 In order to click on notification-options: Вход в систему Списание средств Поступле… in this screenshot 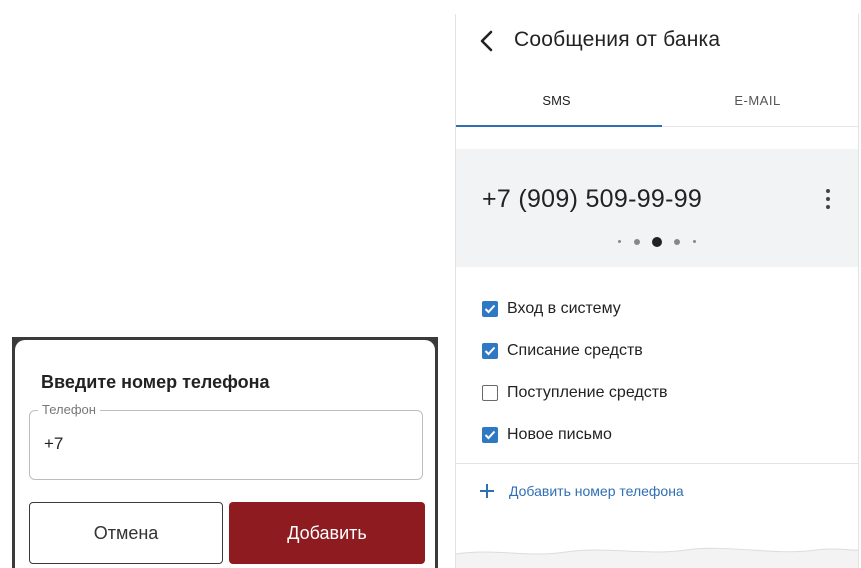, I will do `click(575, 372)`.